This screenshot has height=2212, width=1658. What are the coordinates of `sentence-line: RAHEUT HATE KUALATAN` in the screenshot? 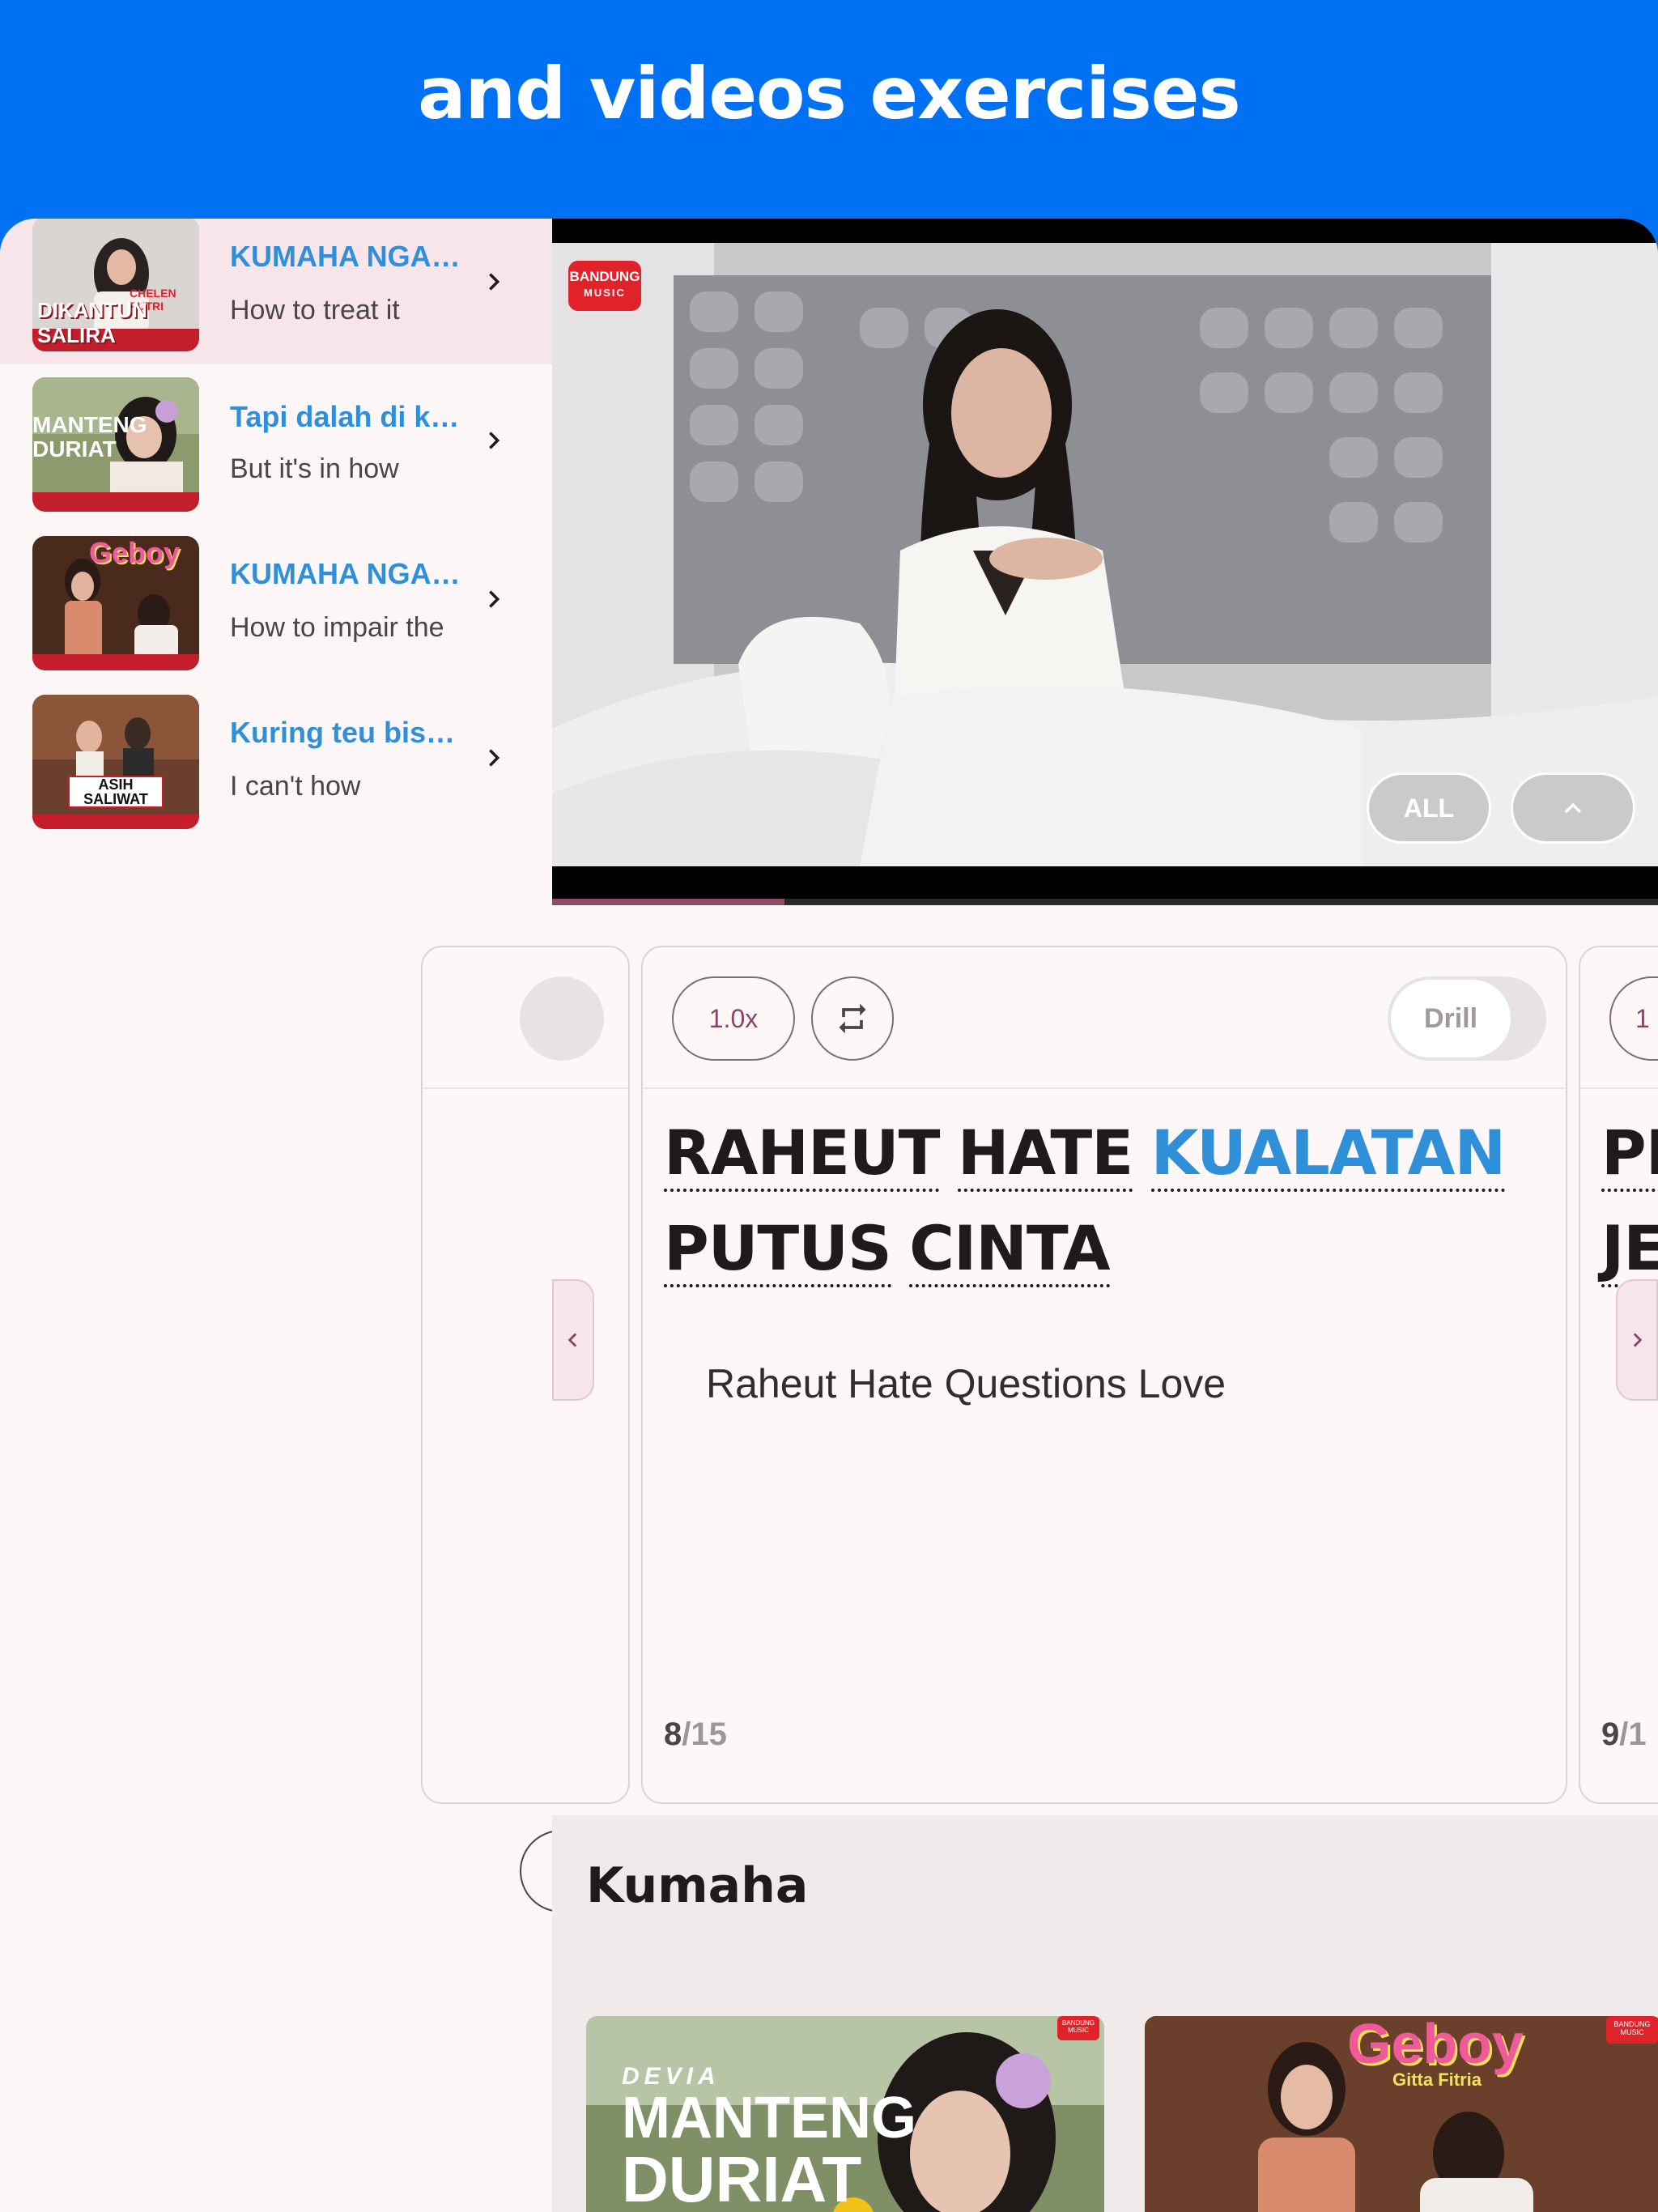 It's located at (1085, 1157).